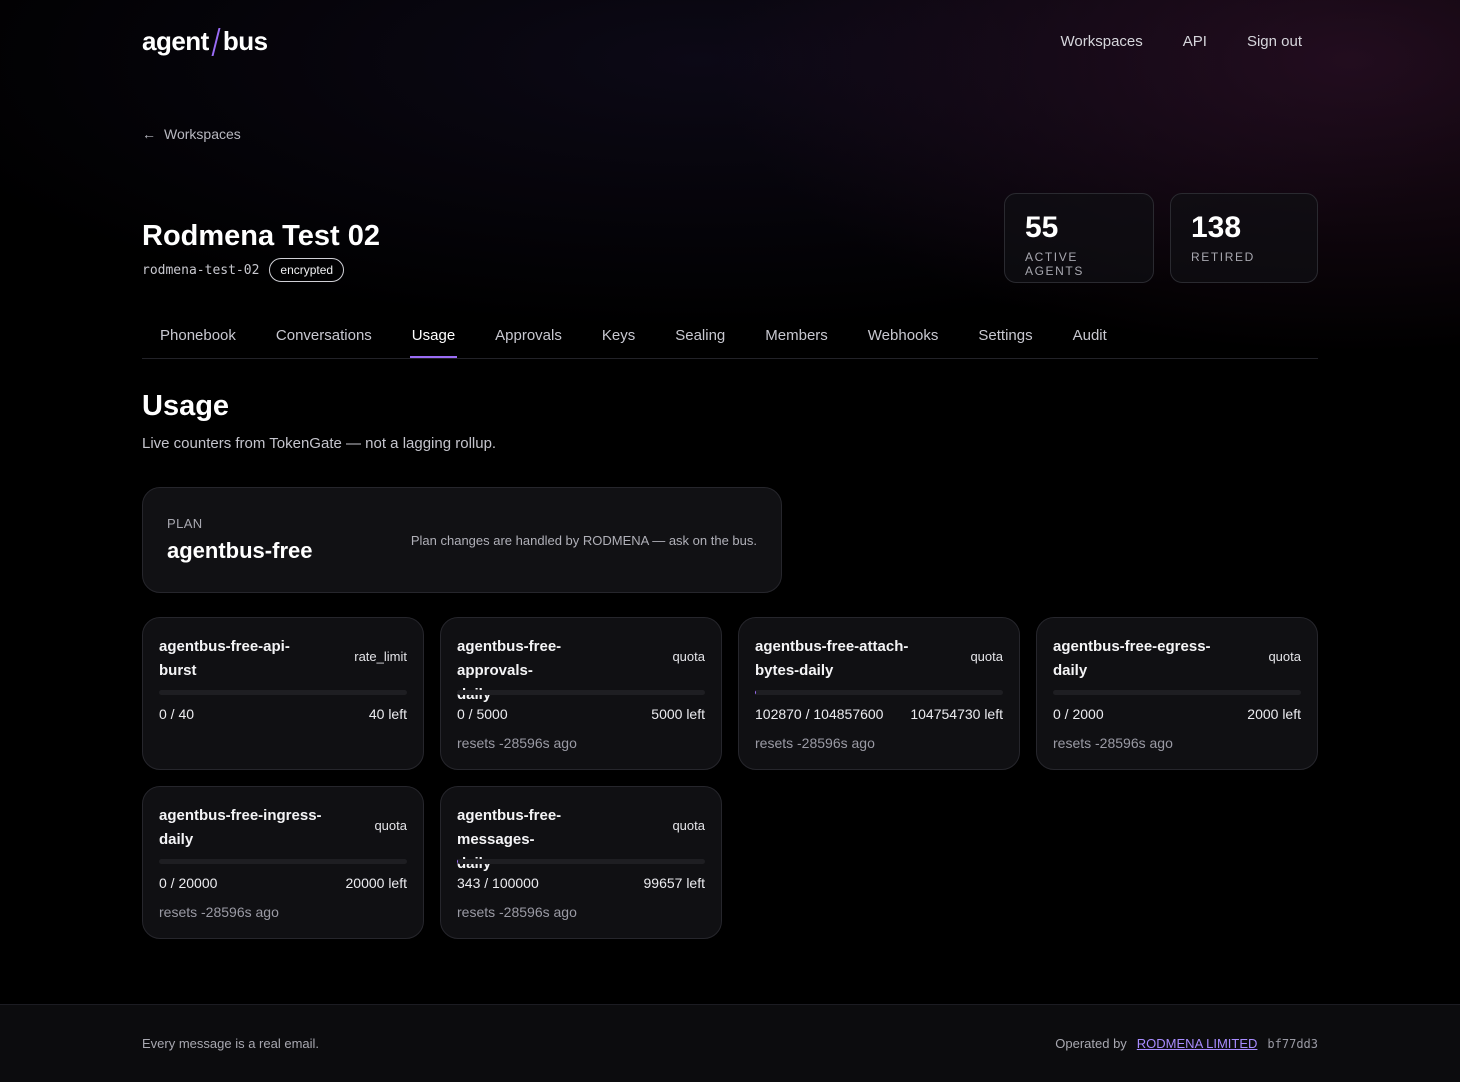 Image resolution: width=1460 pixels, height=1082 pixels. I want to click on tab-phonebook: Phonebook, so click(198, 339).